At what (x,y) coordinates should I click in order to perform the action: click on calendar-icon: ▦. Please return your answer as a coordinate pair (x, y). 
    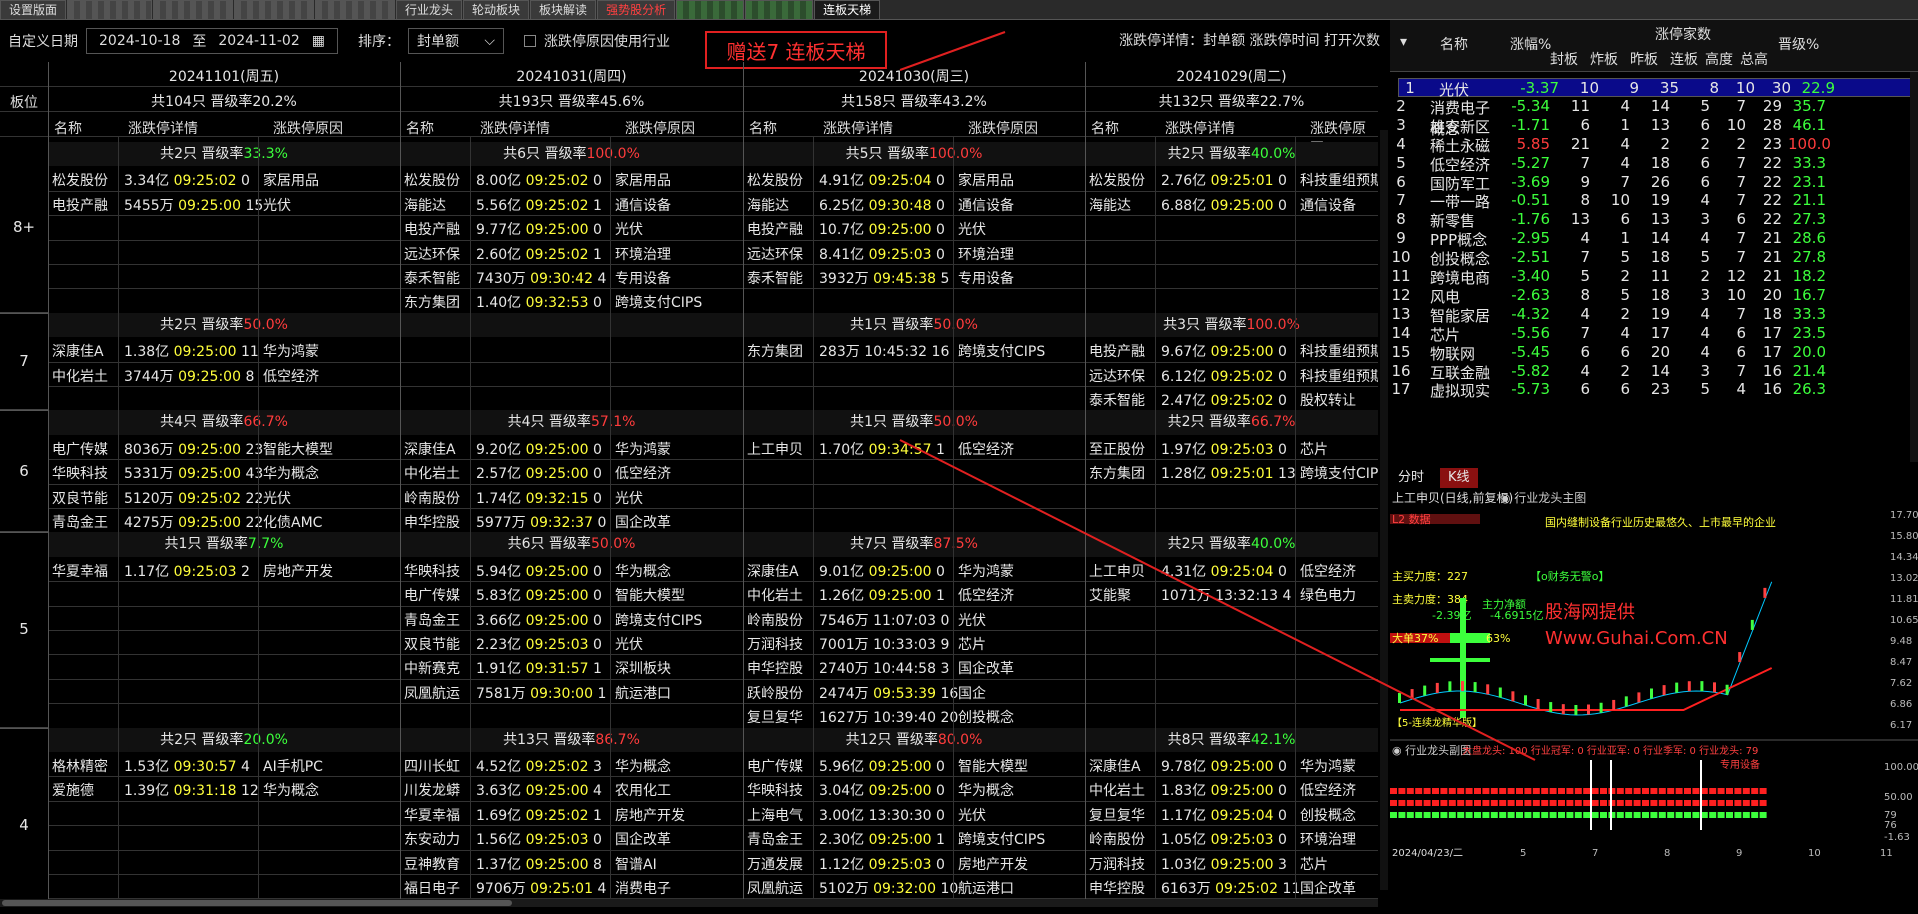
    Looking at the image, I should click on (318, 41).